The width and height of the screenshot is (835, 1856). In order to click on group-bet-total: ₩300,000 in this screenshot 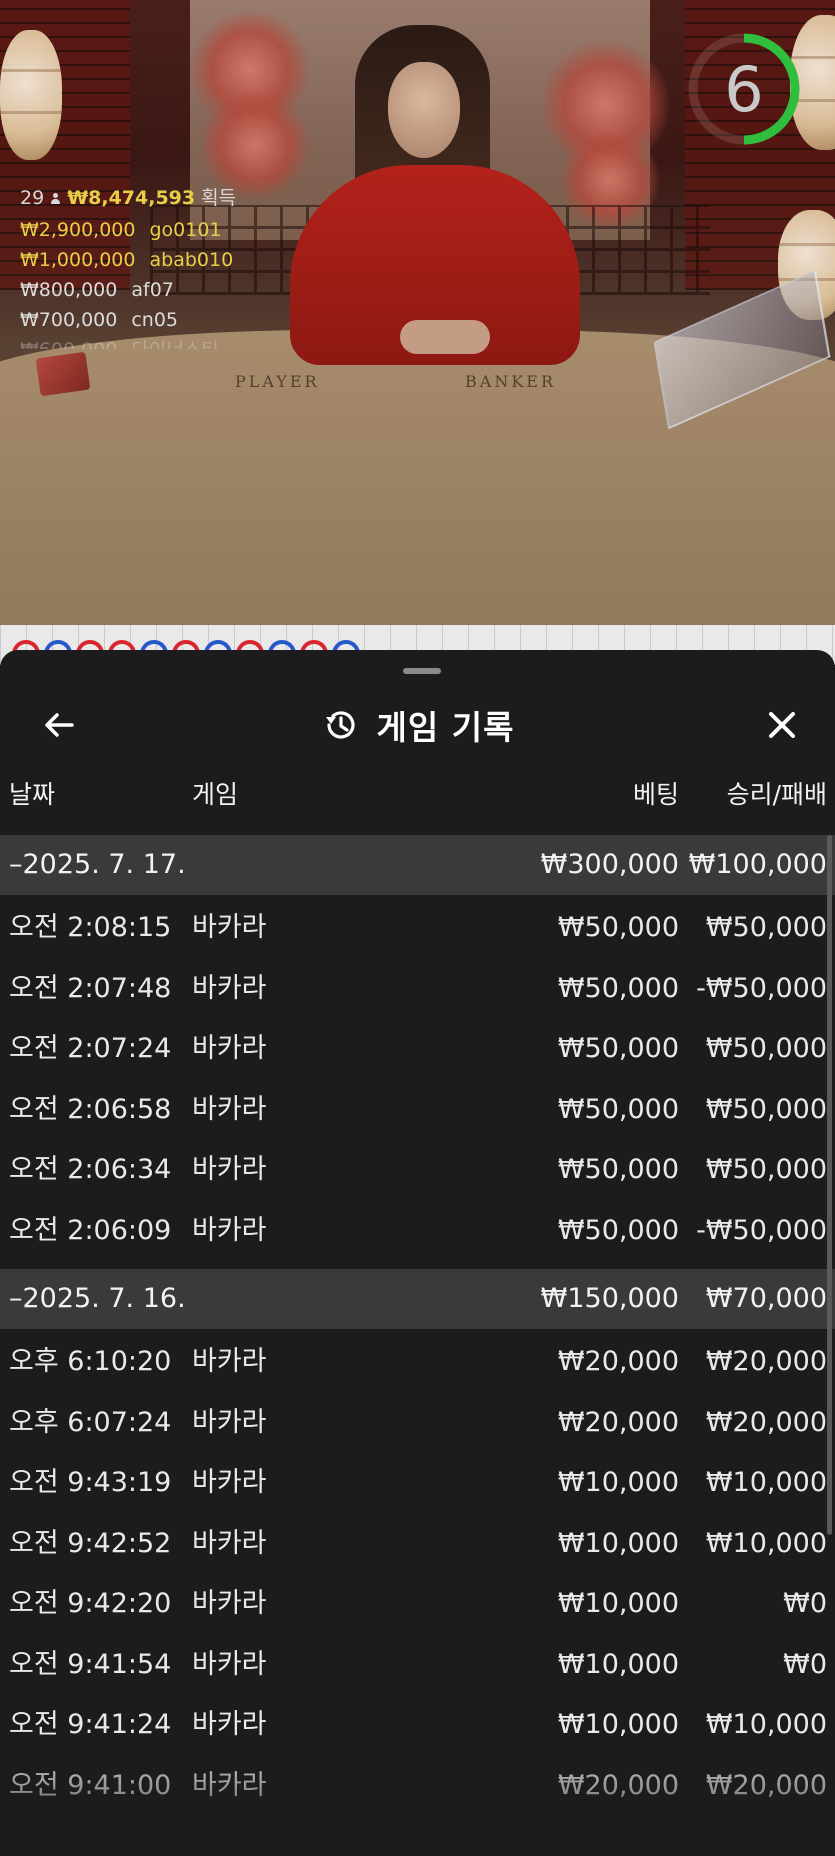, I will do `click(609, 864)`.